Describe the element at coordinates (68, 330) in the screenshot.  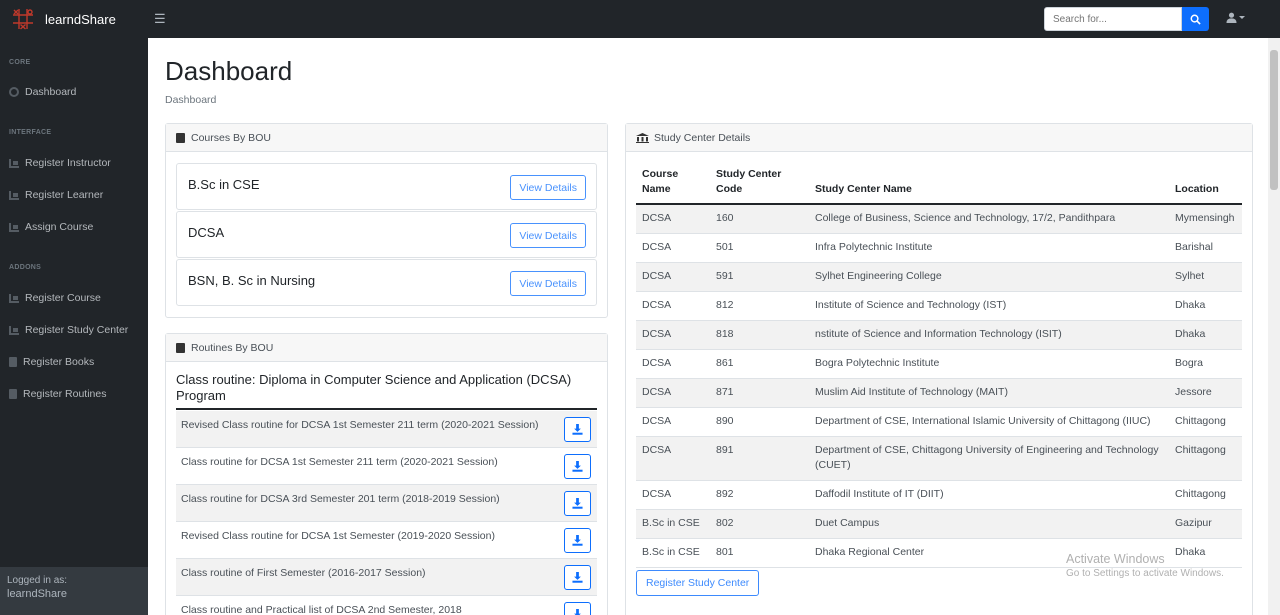
I see `sidebar-item-register-study-center: Register Study Center` at that location.